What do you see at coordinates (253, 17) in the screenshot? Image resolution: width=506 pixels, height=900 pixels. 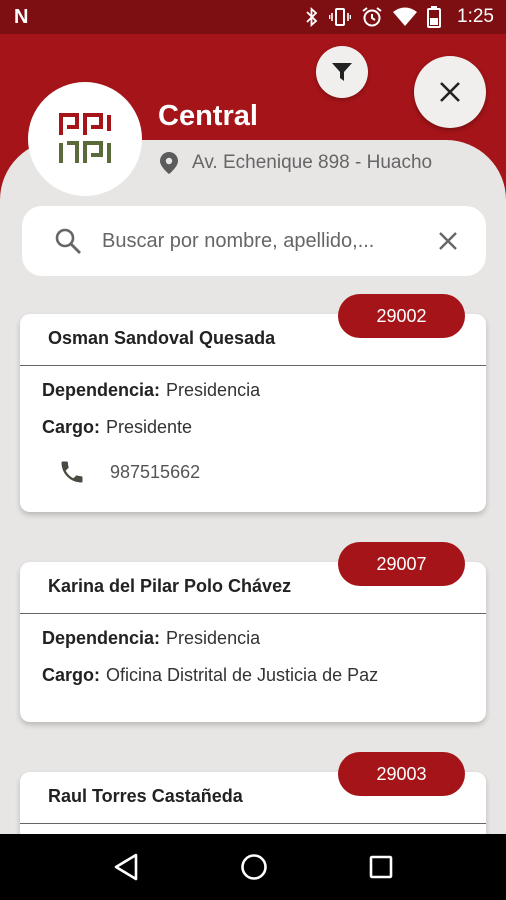 I see `status-bar: N 1:25` at bounding box center [253, 17].